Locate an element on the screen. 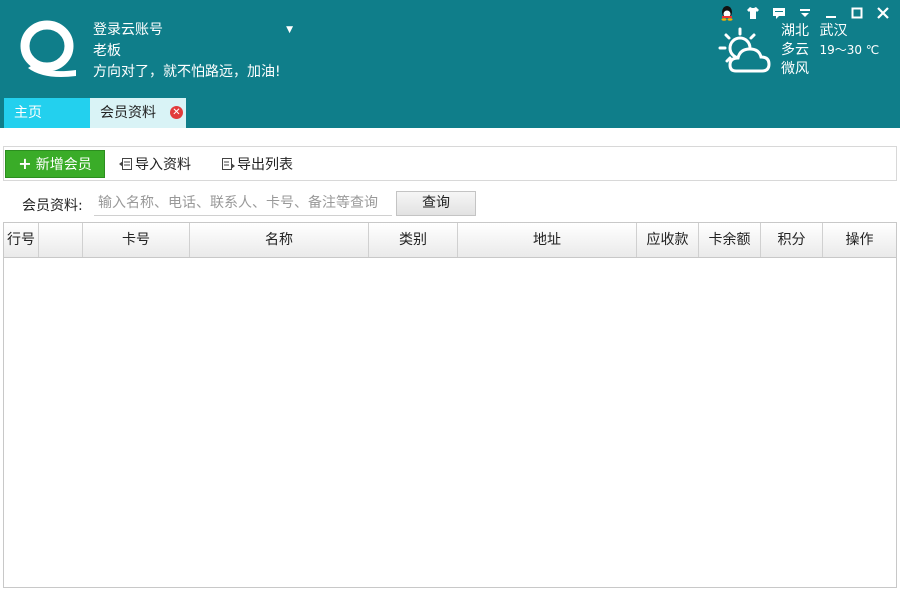 The height and width of the screenshot is (600, 900). column-header-address: 地址 is located at coordinates (547, 240).